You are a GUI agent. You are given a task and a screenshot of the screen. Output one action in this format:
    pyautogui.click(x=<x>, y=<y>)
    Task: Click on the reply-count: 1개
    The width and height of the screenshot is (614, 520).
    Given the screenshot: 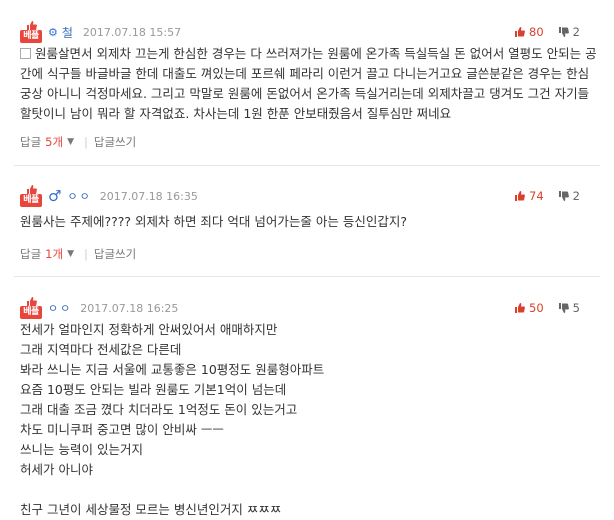 What is the action you would take?
    pyautogui.click(x=54, y=254)
    